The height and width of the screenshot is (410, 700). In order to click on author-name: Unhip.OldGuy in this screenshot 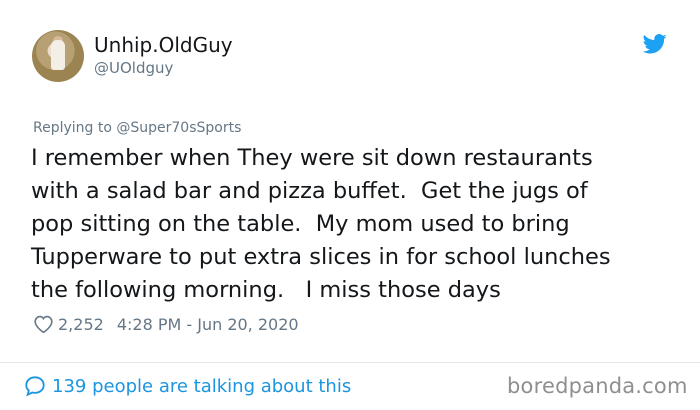, I will do `click(163, 45)`.